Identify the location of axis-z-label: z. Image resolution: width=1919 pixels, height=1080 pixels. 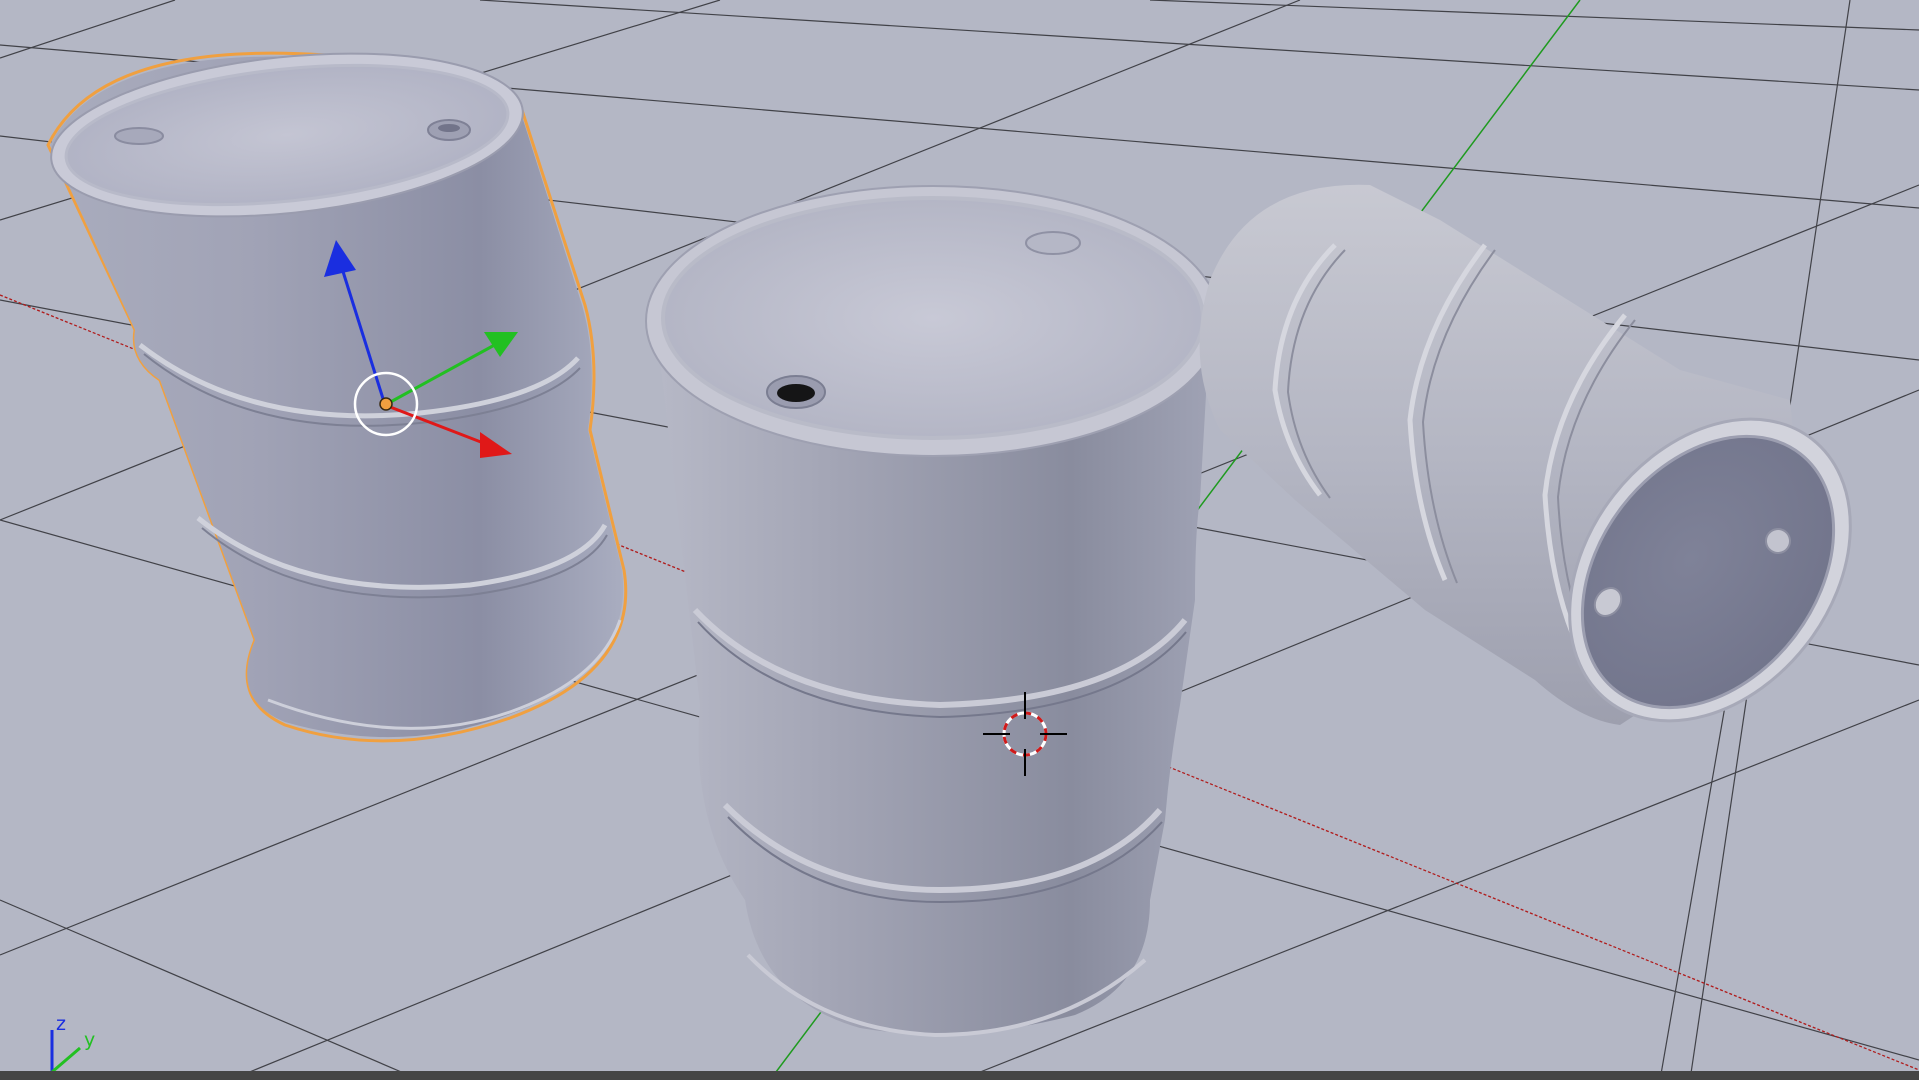
(61, 1024).